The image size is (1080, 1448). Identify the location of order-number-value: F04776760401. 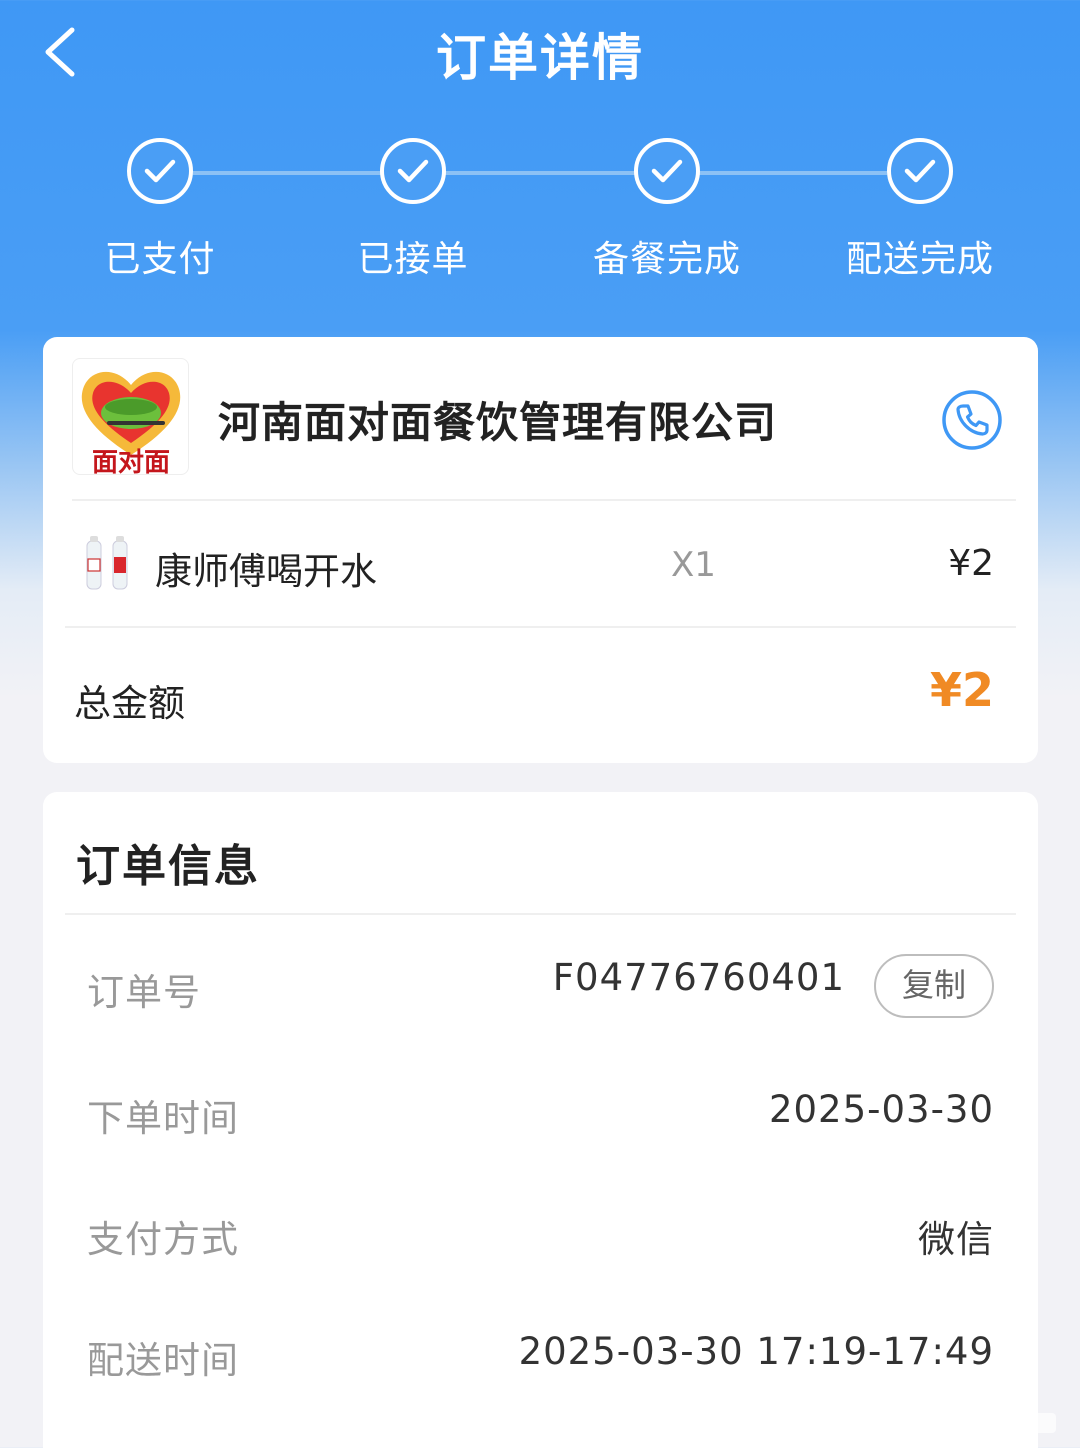
(698, 977).